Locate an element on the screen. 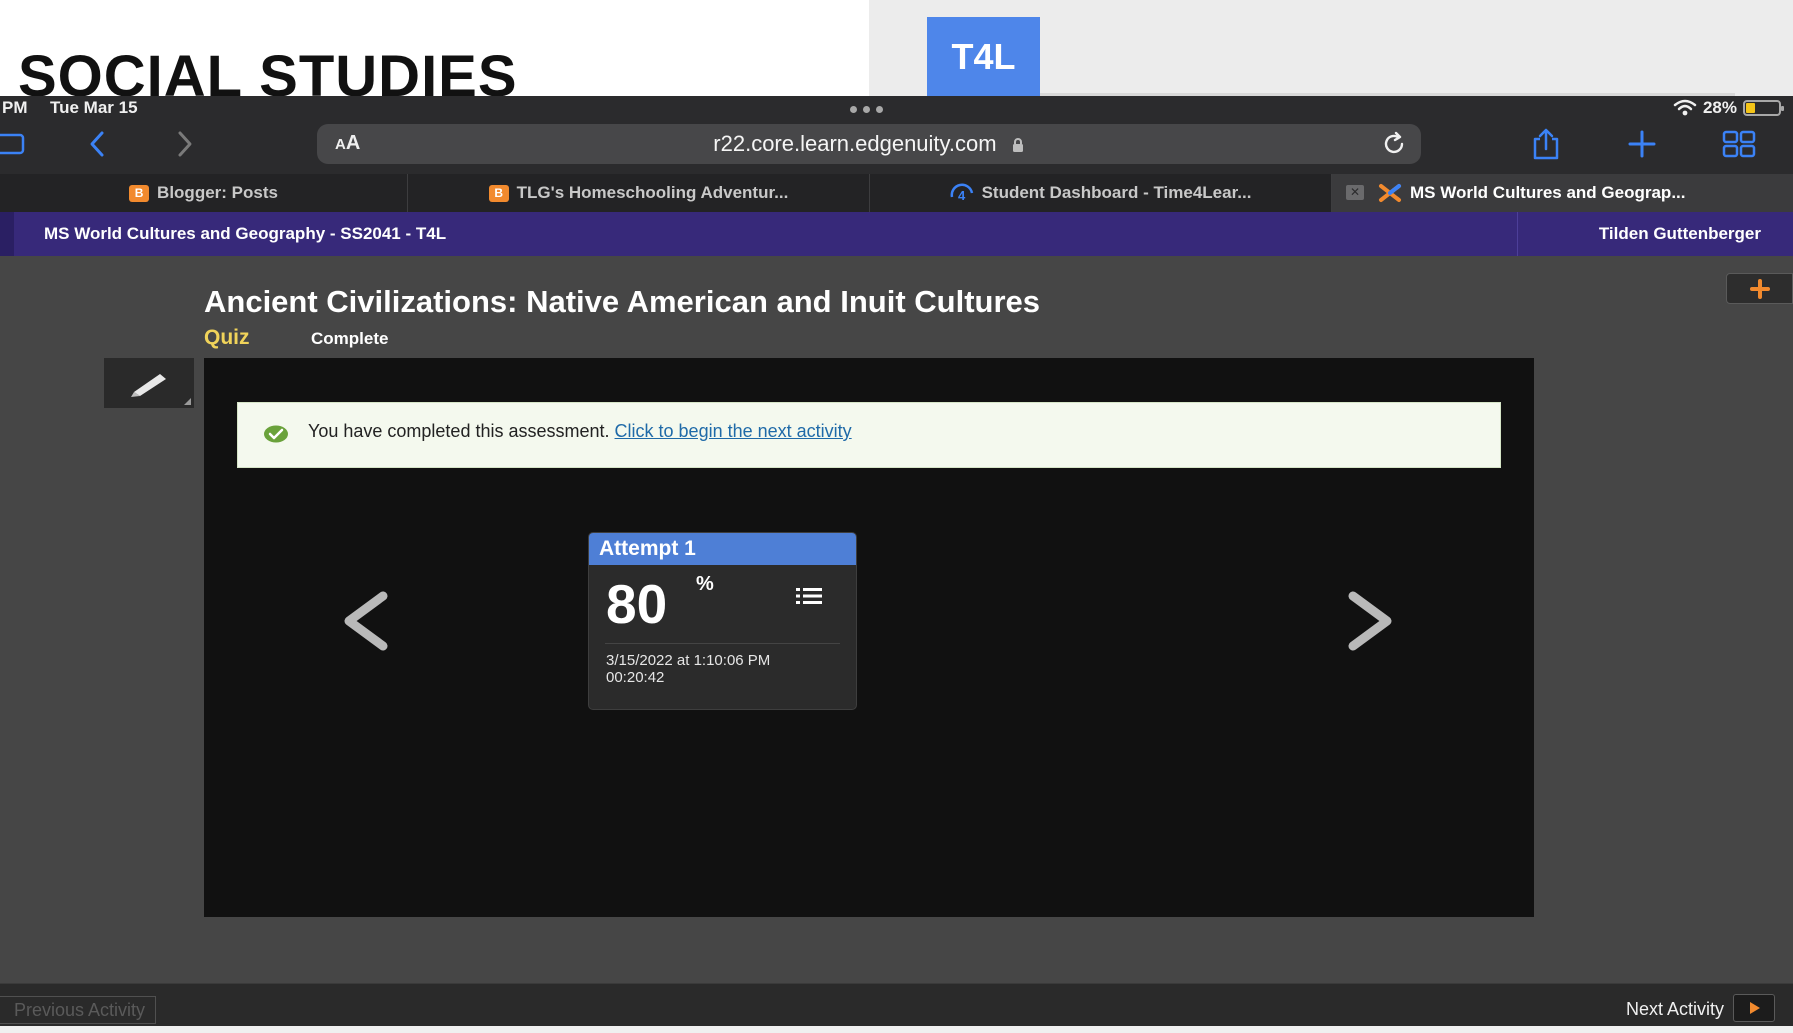 The height and width of the screenshot is (1033, 1793). status-indicators: 28% is located at coordinates (1728, 108).